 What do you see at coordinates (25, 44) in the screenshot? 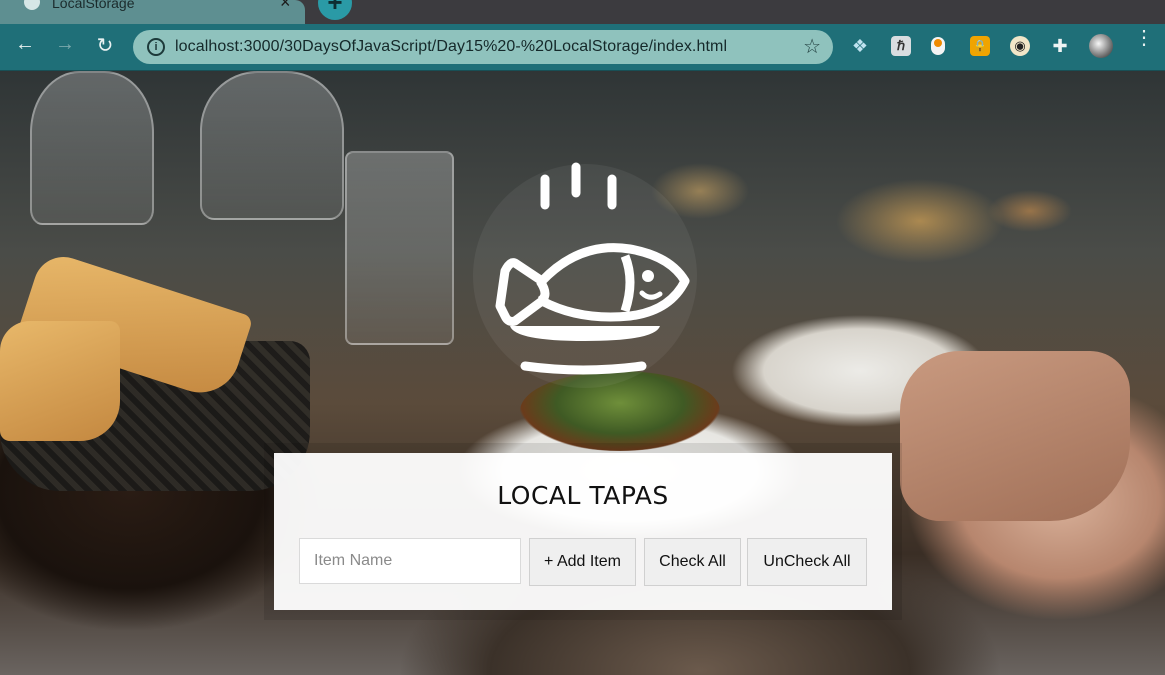
I see `back-button: ←` at bounding box center [25, 44].